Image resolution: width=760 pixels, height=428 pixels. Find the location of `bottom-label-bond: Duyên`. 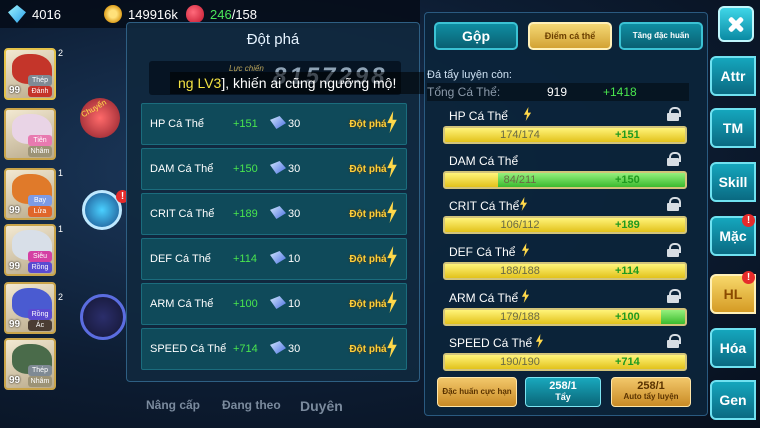

bottom-label-bond: Duyên is located at coordinates (321, 406).